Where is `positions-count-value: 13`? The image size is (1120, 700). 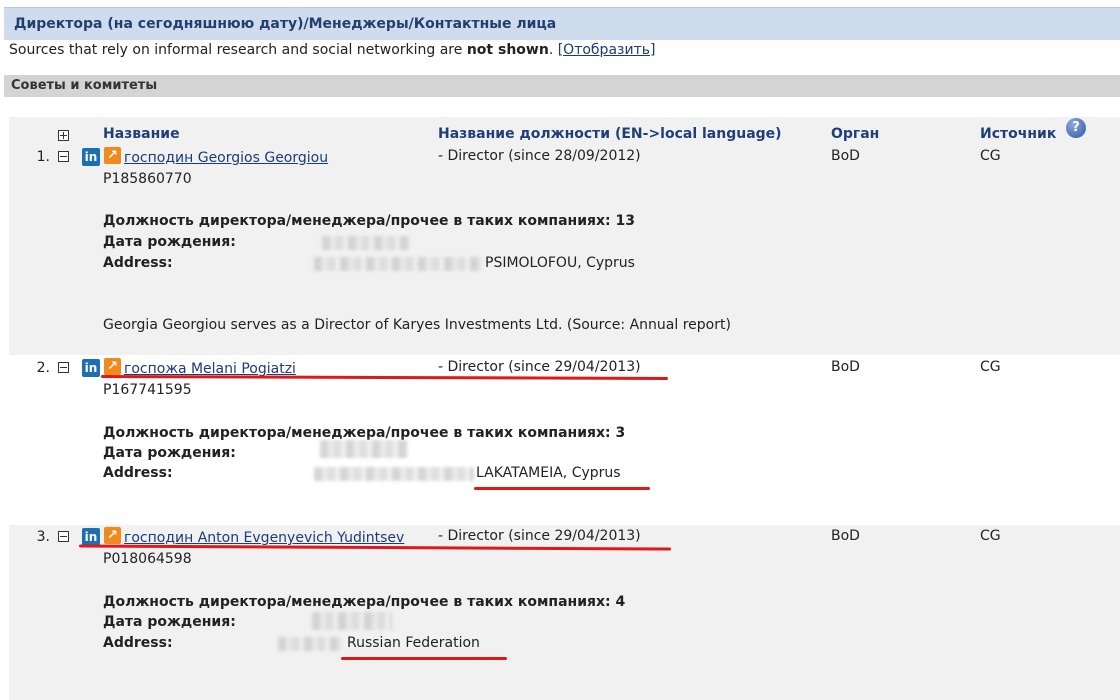 positions-count-value: 13 is located at coordinates (625, 221).